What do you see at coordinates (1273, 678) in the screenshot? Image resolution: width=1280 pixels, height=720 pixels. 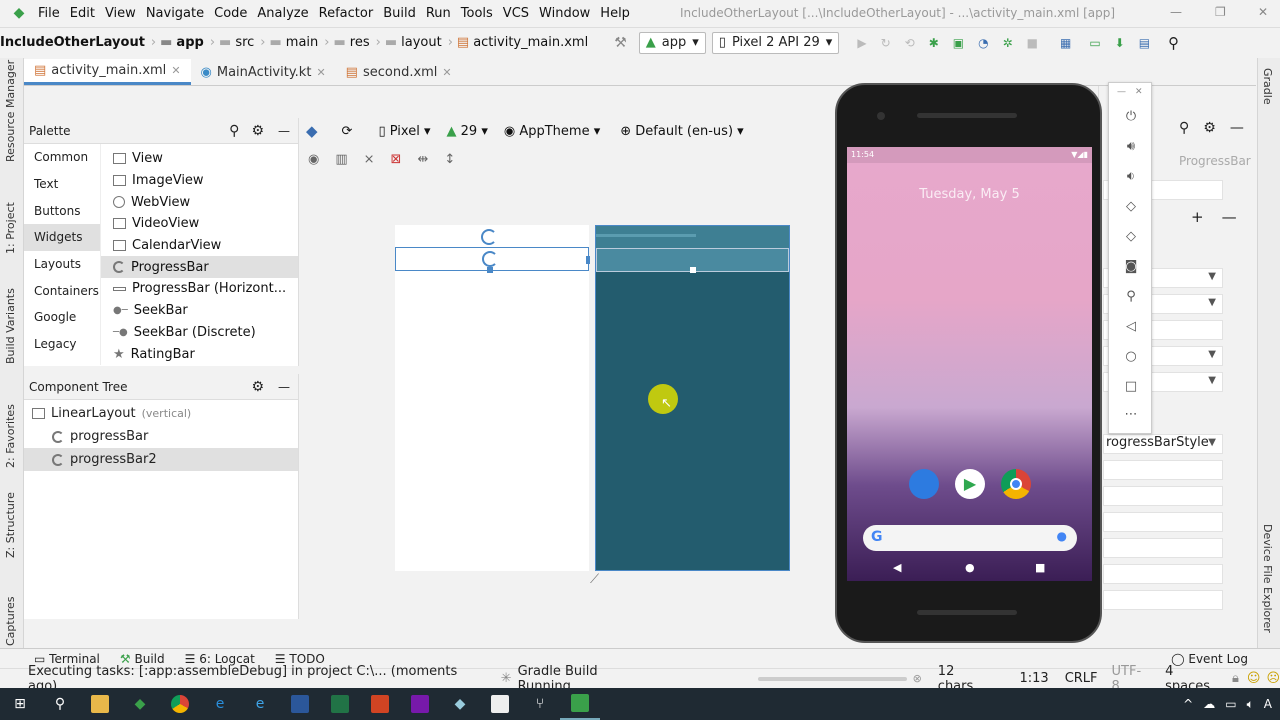 I see `sad-face-icon: ☹` at bounding box center [1273, 678].